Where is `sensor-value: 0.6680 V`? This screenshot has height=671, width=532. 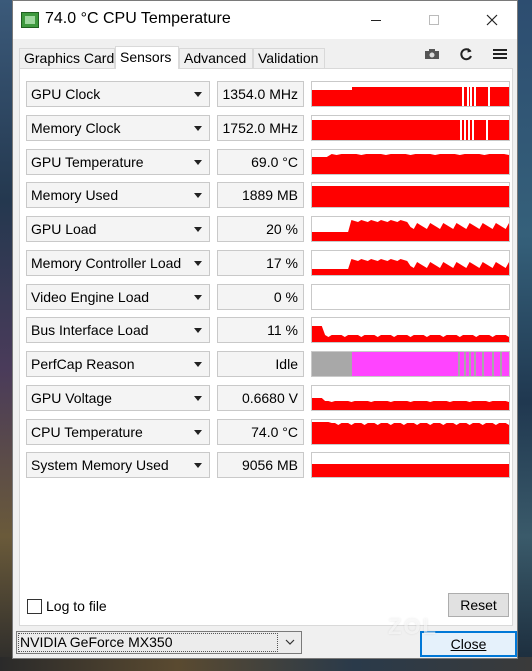 sensor-value: 0.6680 V is located at coordinates (260, 398).